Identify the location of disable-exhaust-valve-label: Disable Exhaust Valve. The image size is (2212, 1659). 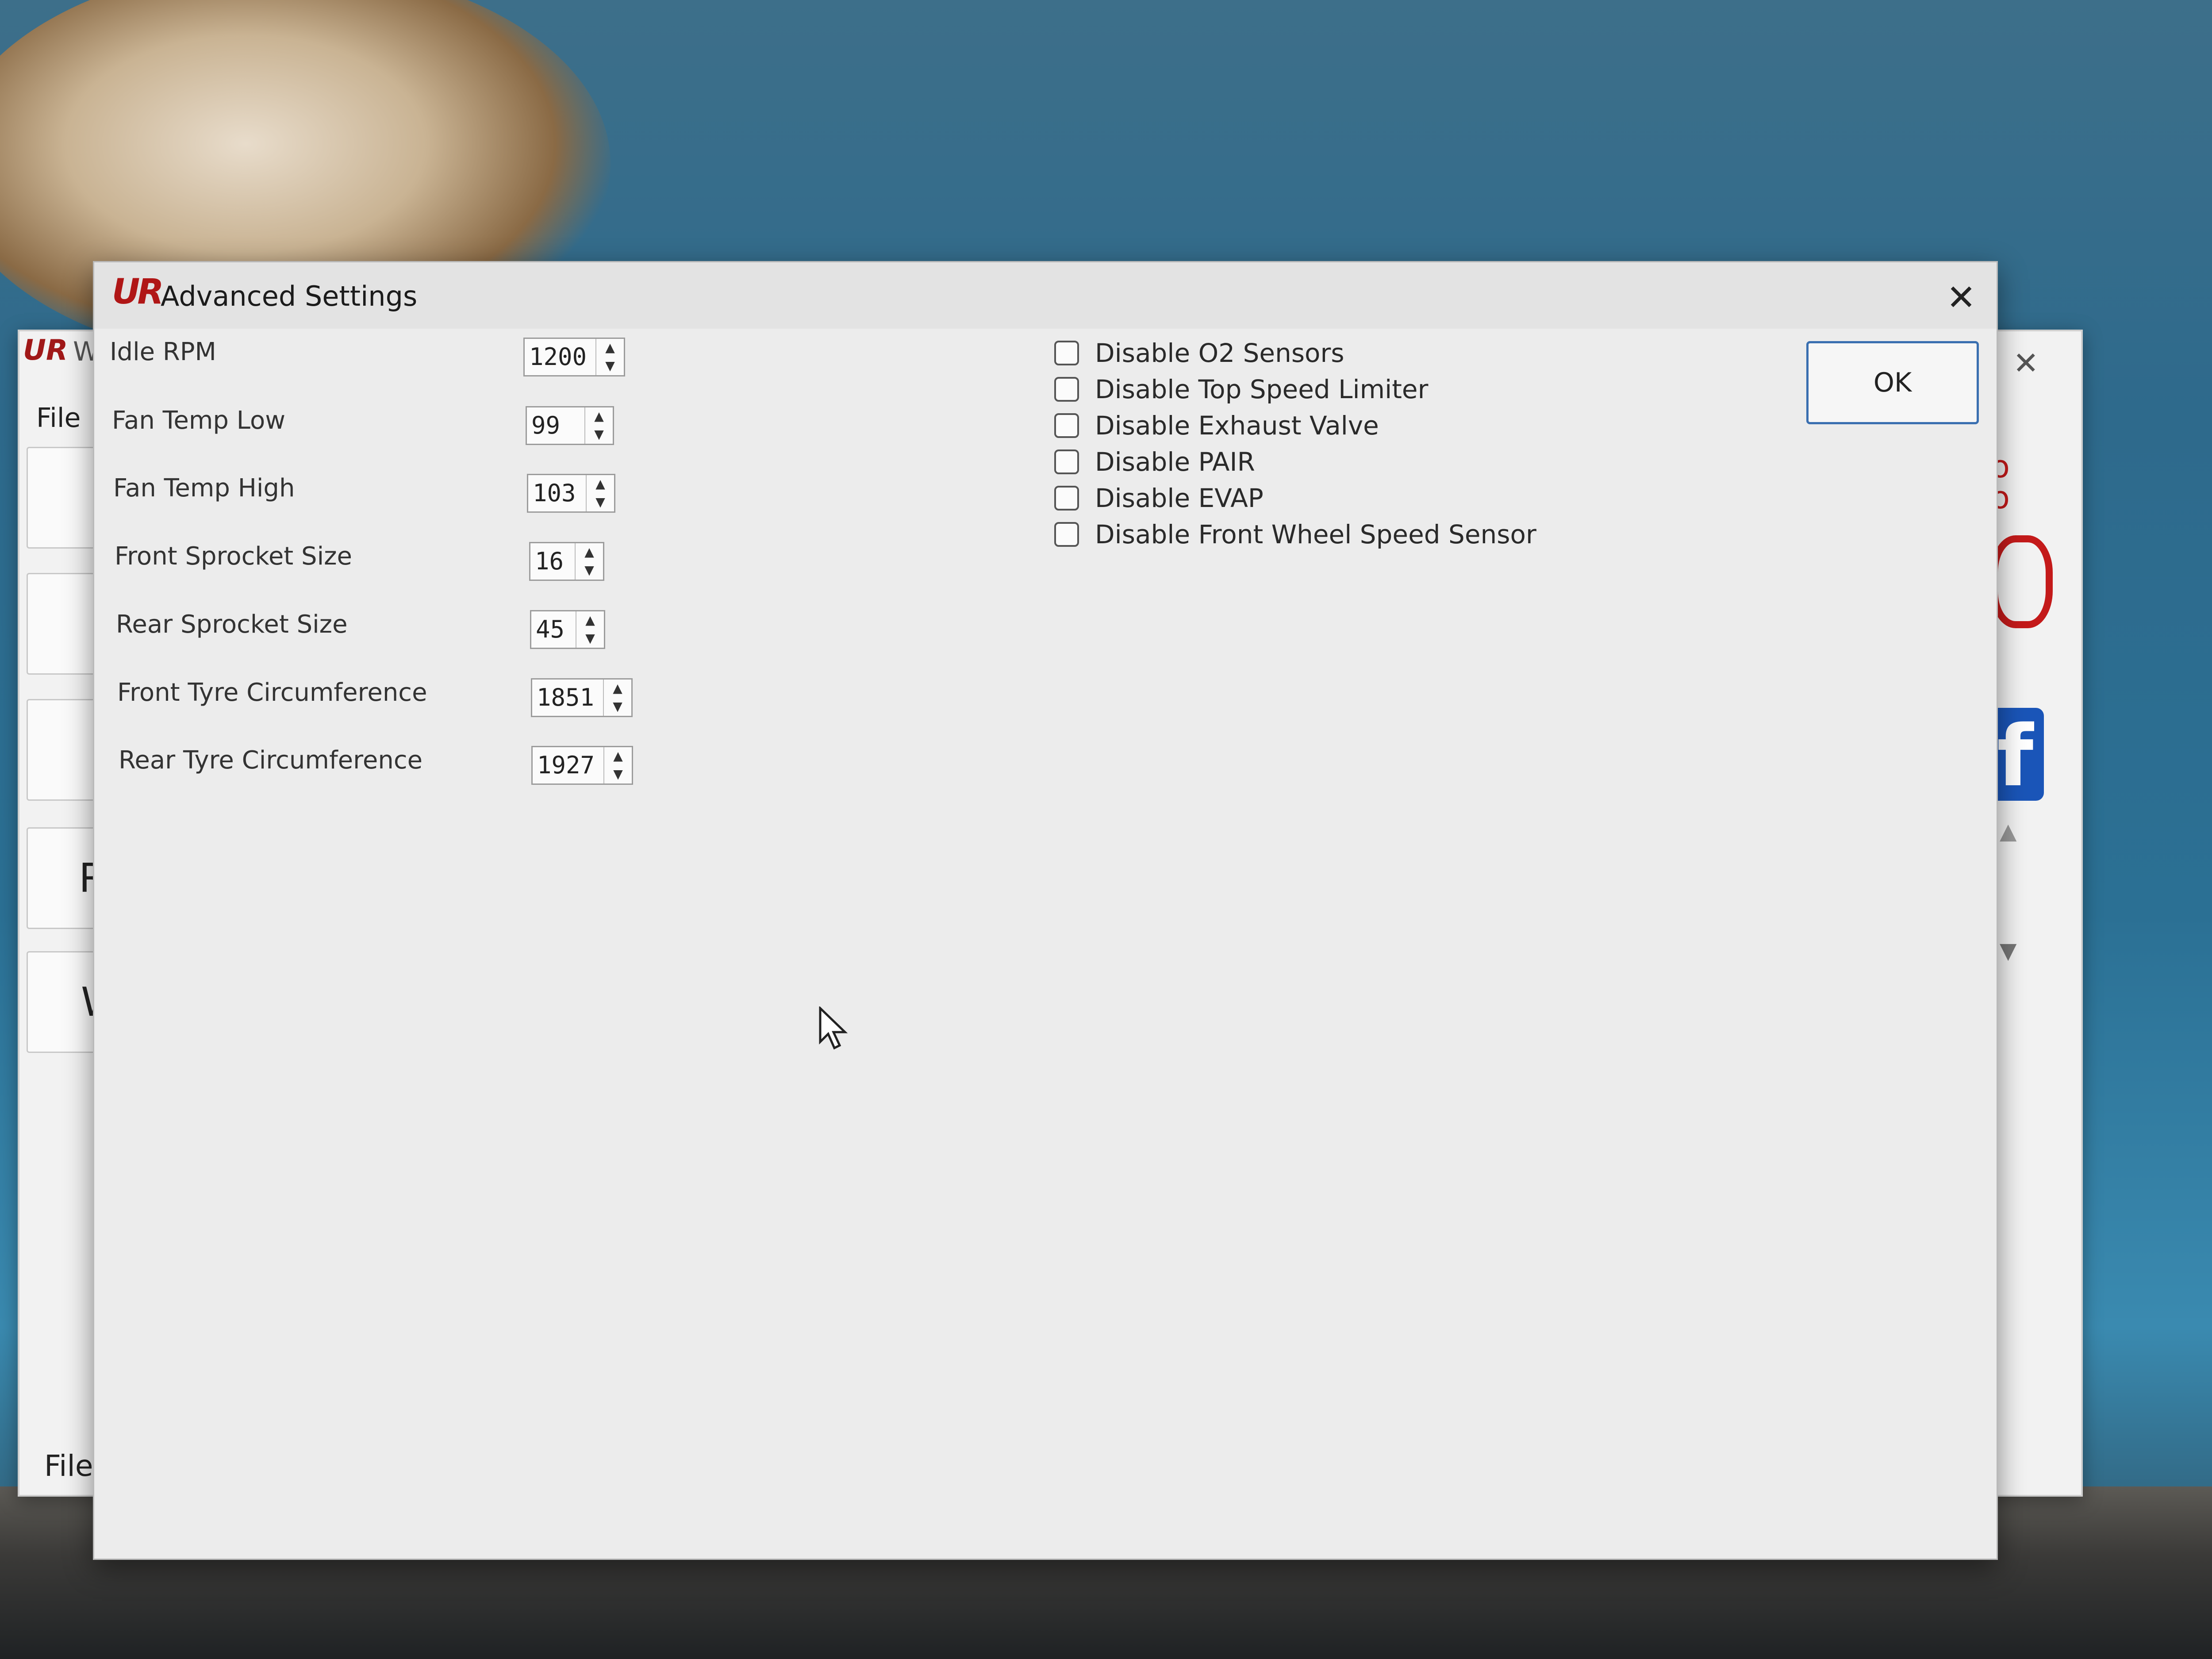
(1237, 426).